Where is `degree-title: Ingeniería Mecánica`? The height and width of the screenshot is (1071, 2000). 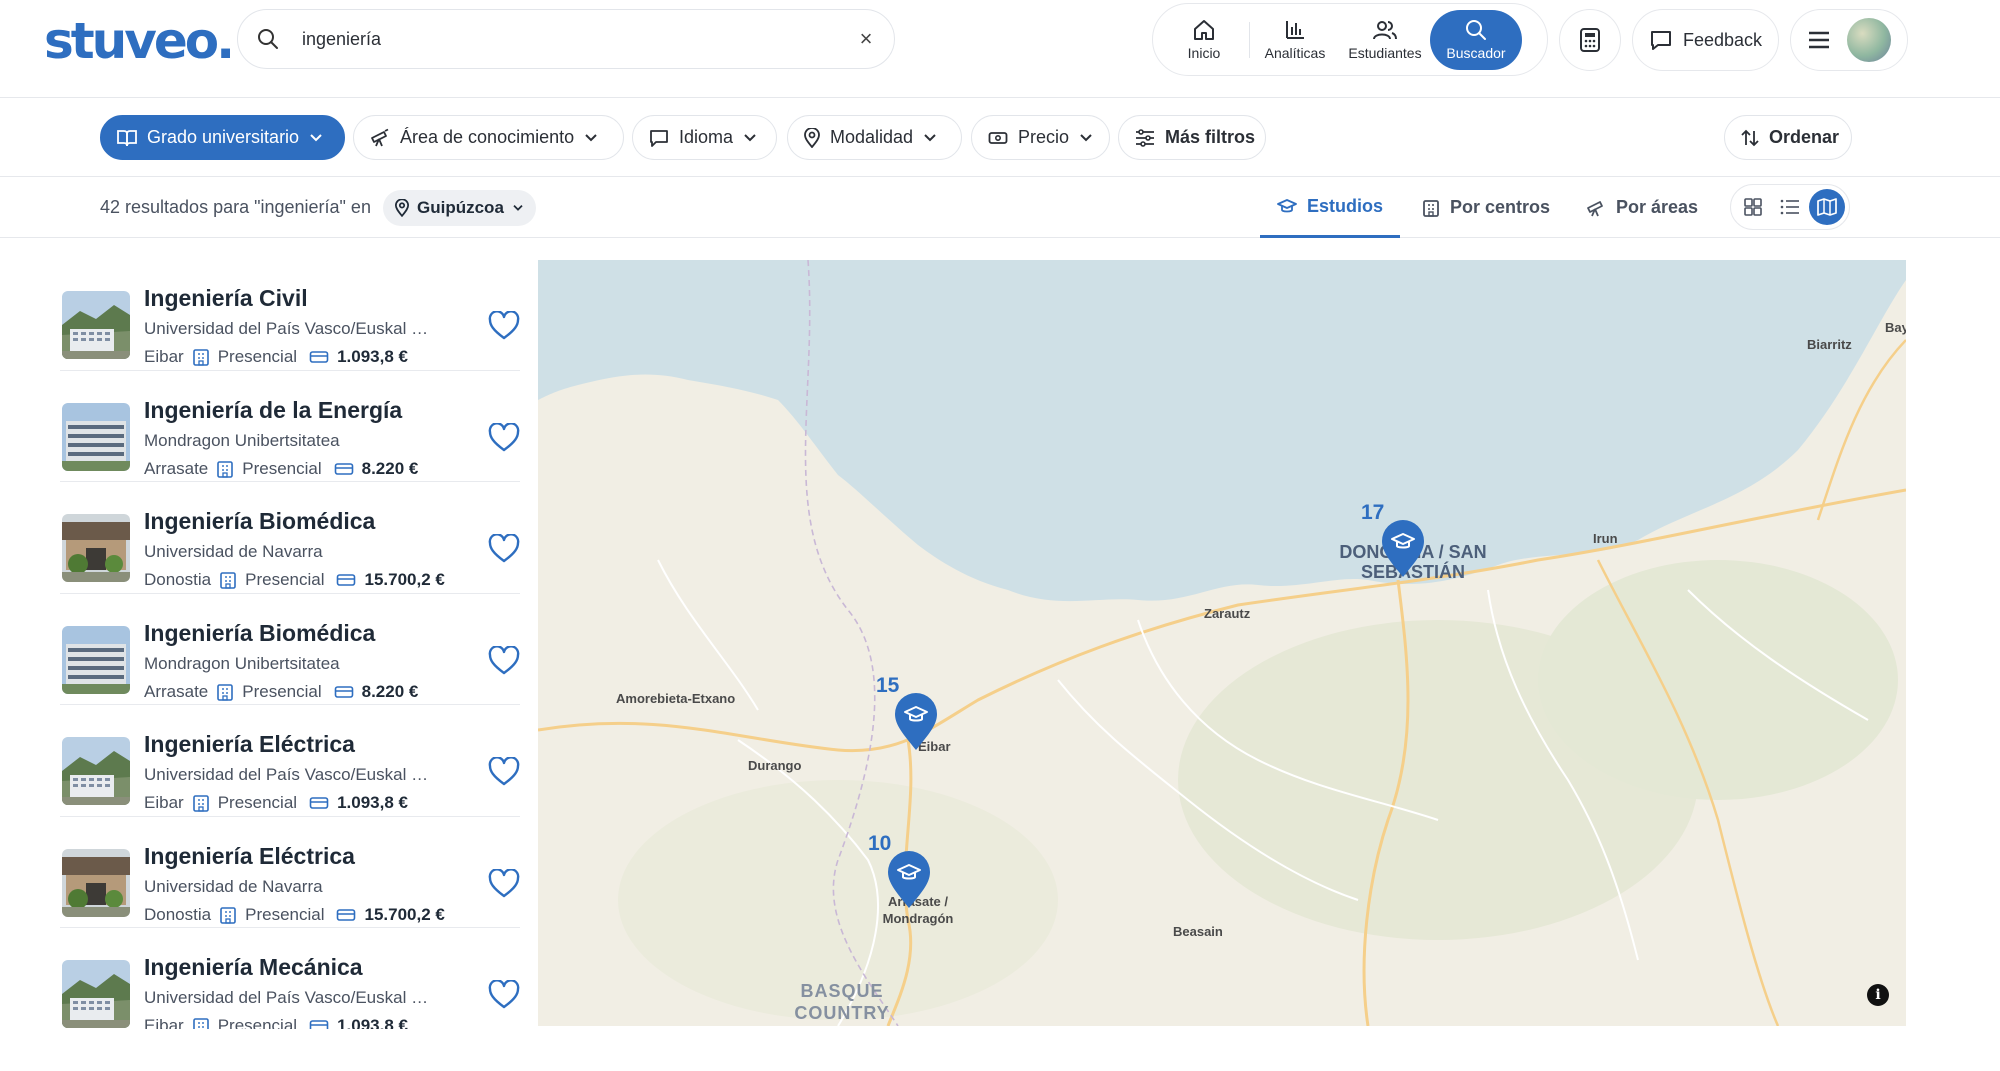 degree-title: Ingeniería Mecánica is located at coordinates (253, 967).